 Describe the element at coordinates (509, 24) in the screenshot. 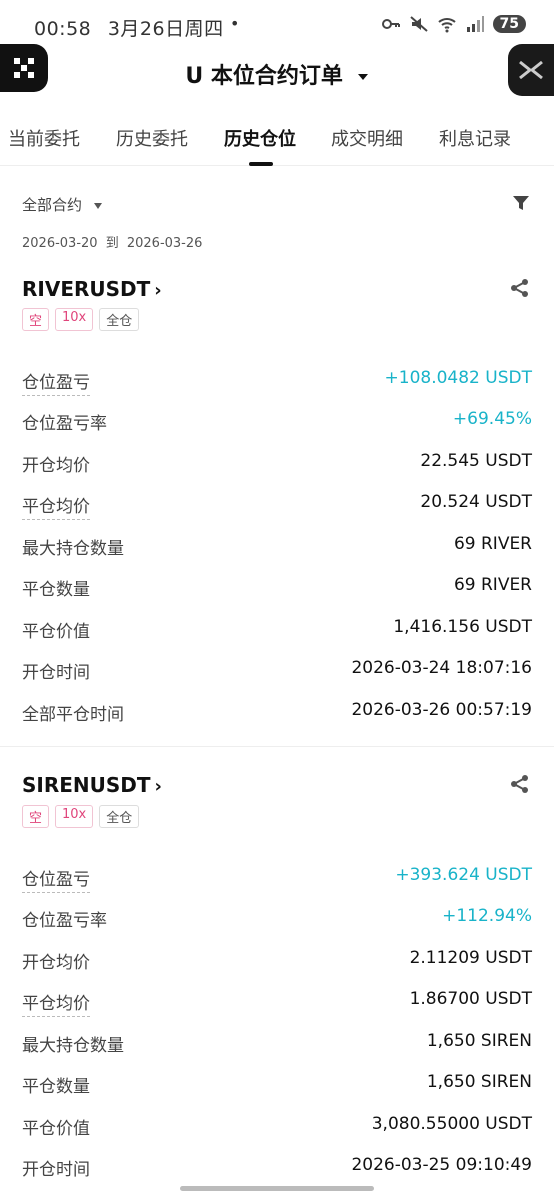

I see `battery-indicator: 75` at that location.